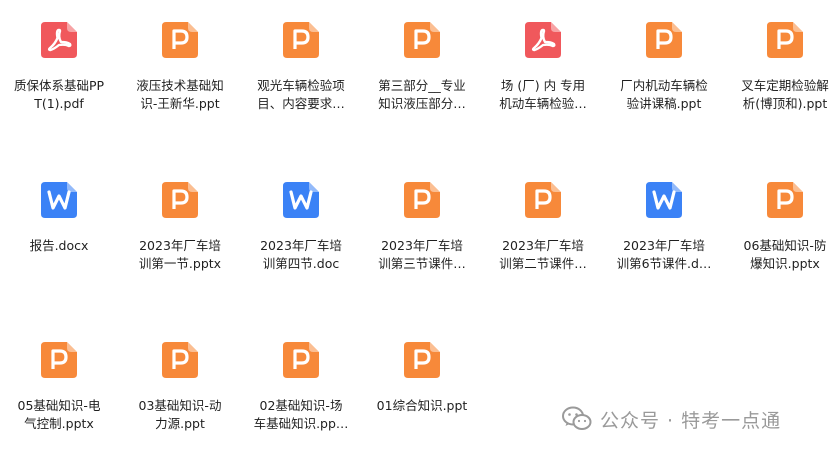 Image resolution: width=839 pixels, height=453 pixels. Describe the element at coordinates (59, 103) in the screenshot. I see `file-name-line2: T(1).pdf` at that location.